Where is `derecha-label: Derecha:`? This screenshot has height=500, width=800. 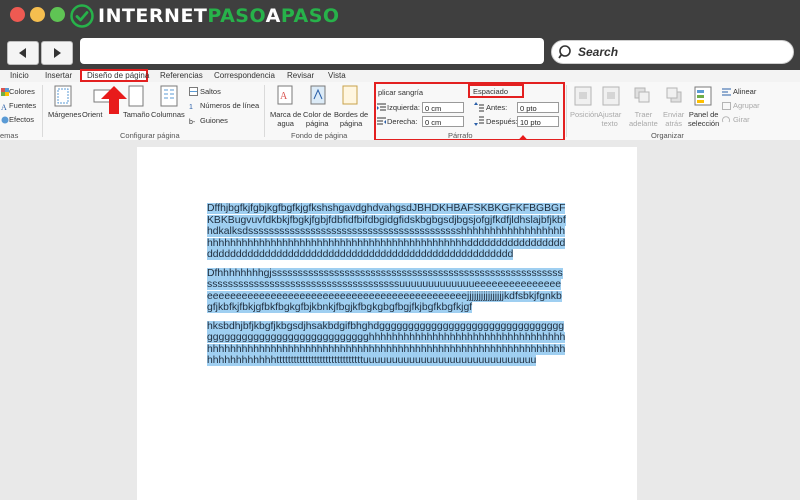
derecha-label: Derecha: is located at coordinates (402, 121).